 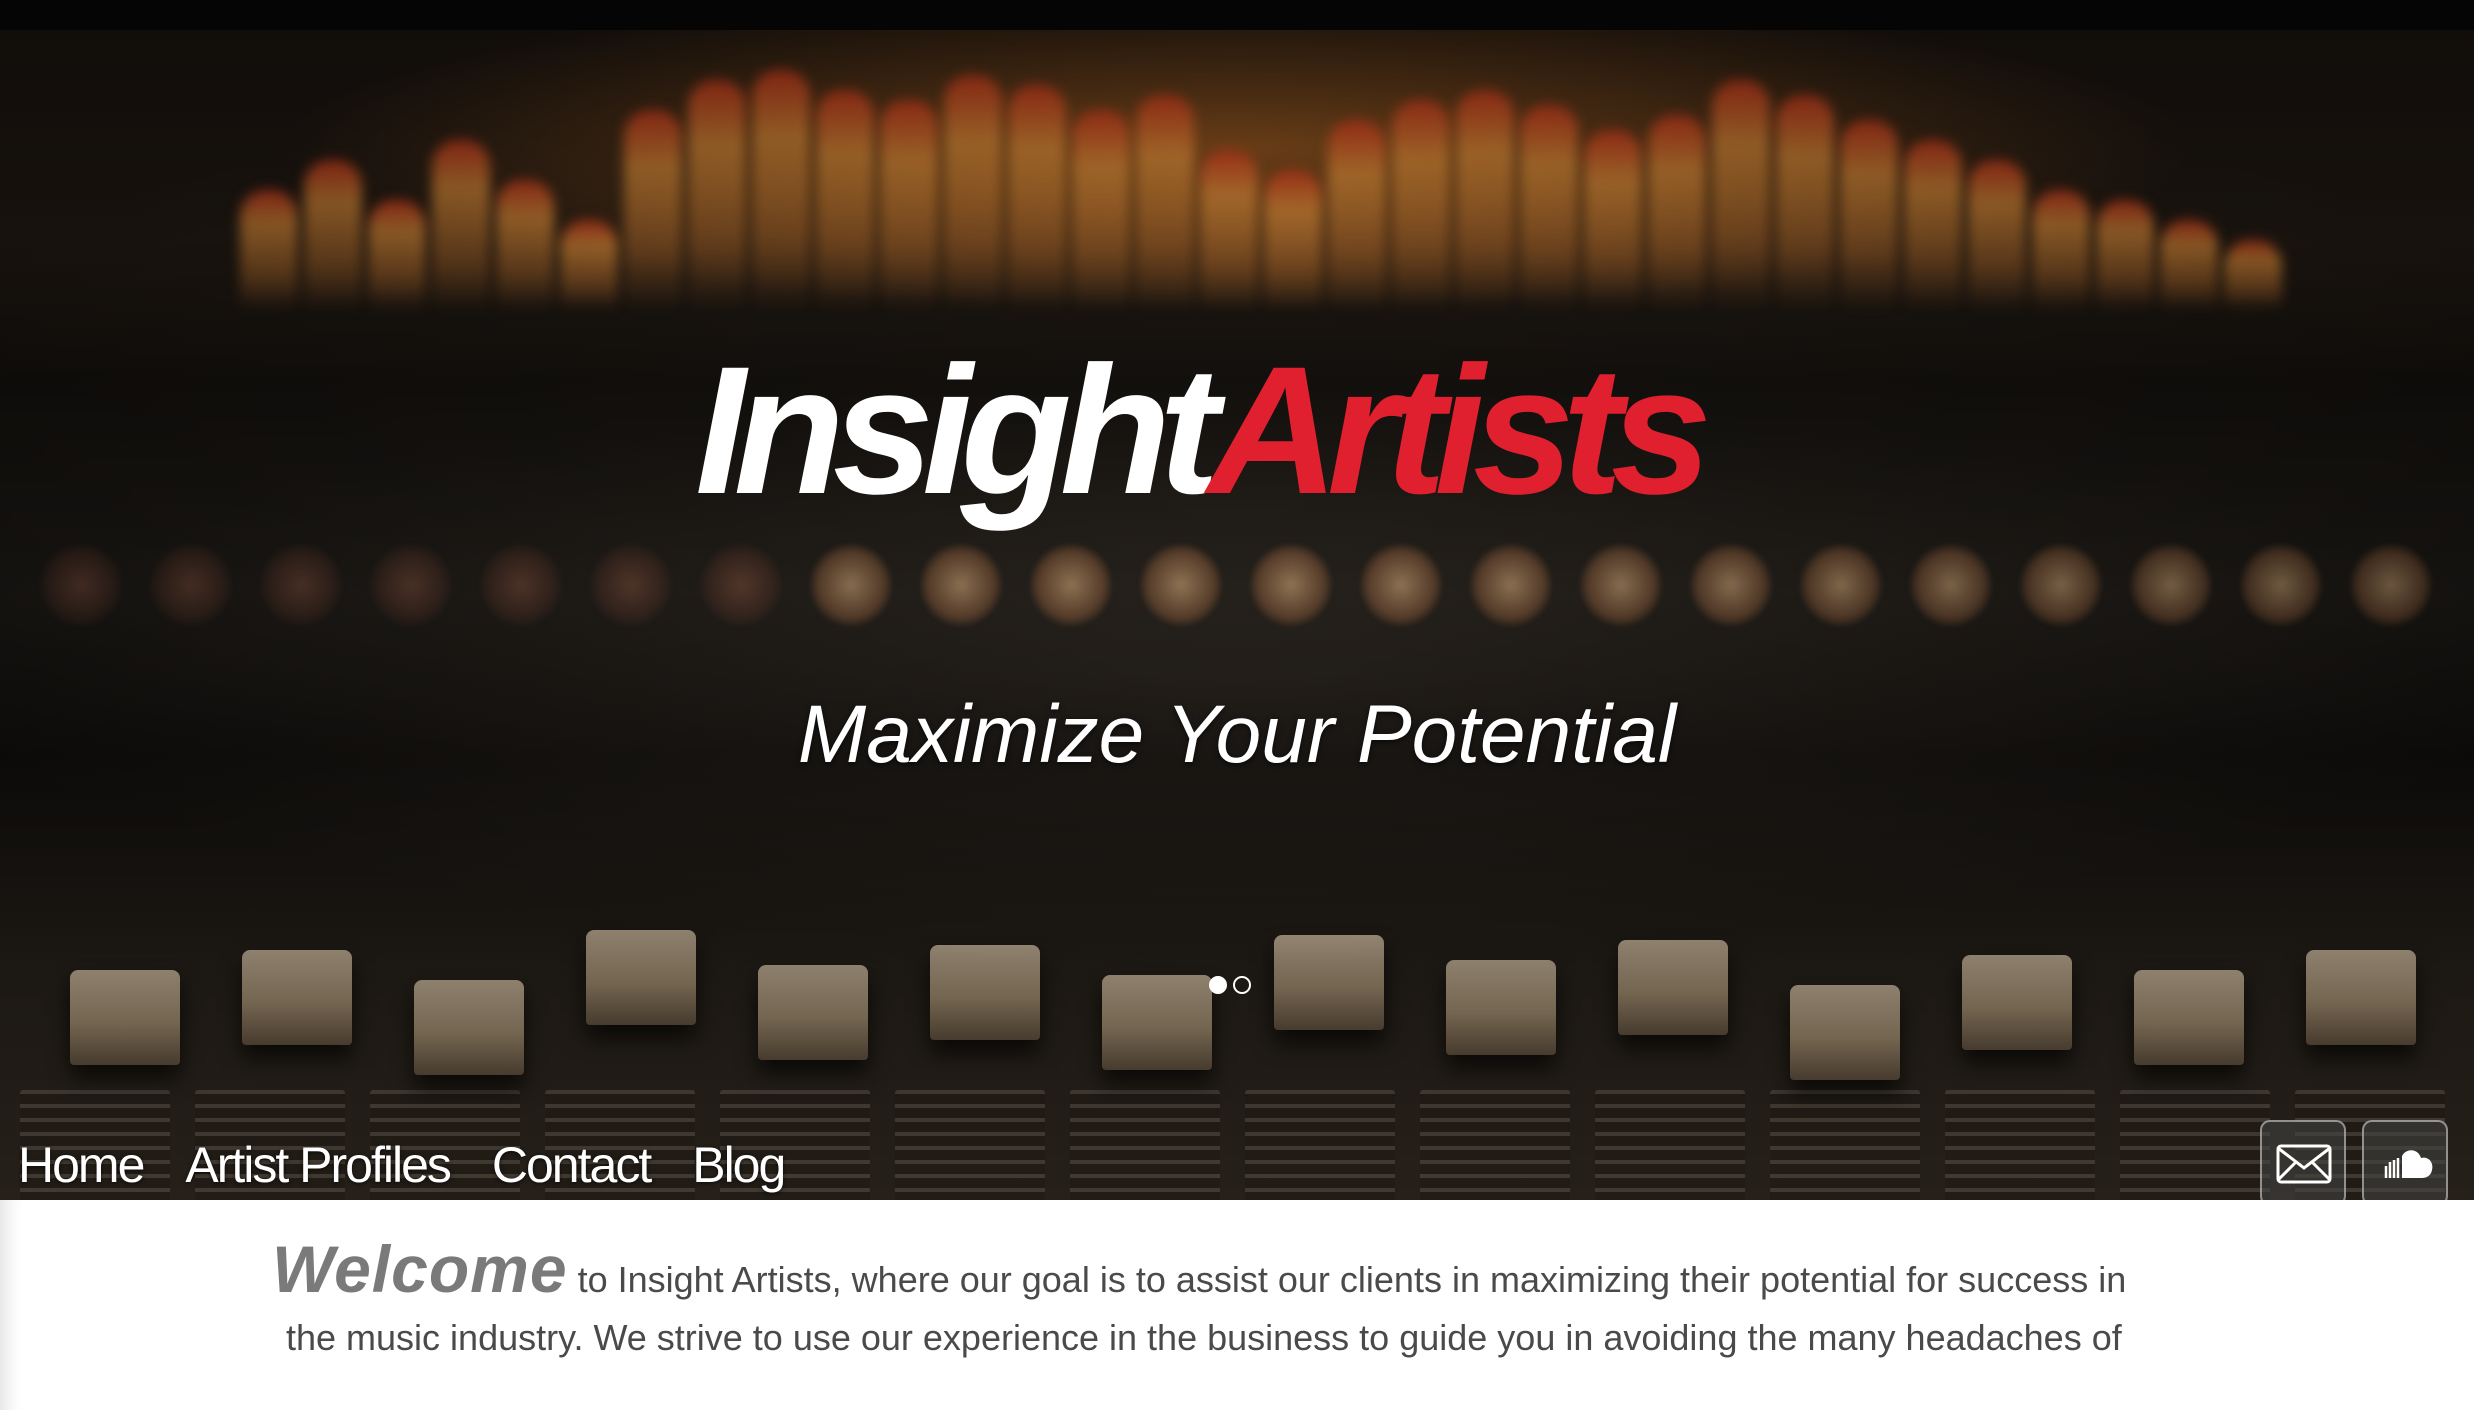 I want to click on soundcloud-icon, so click(x=2408, y=1164).